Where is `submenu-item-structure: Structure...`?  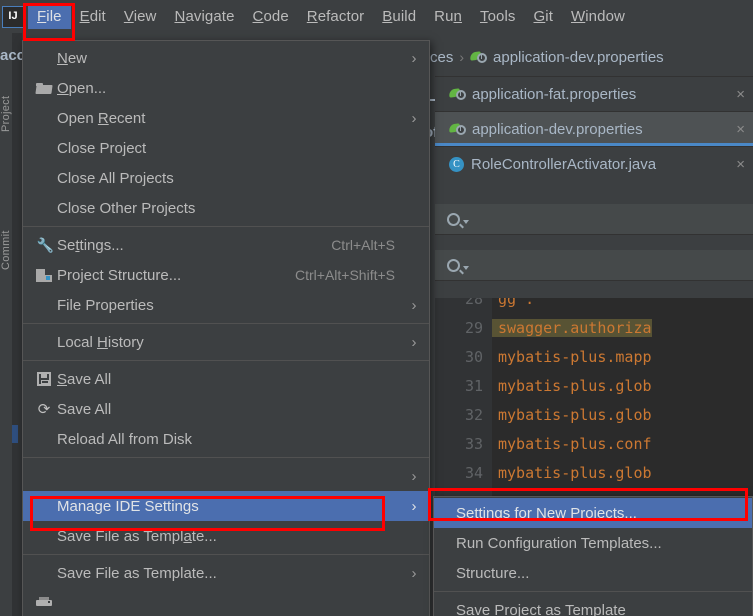
submenu-item-structure: Structure... is located at coordinates (593, 573).